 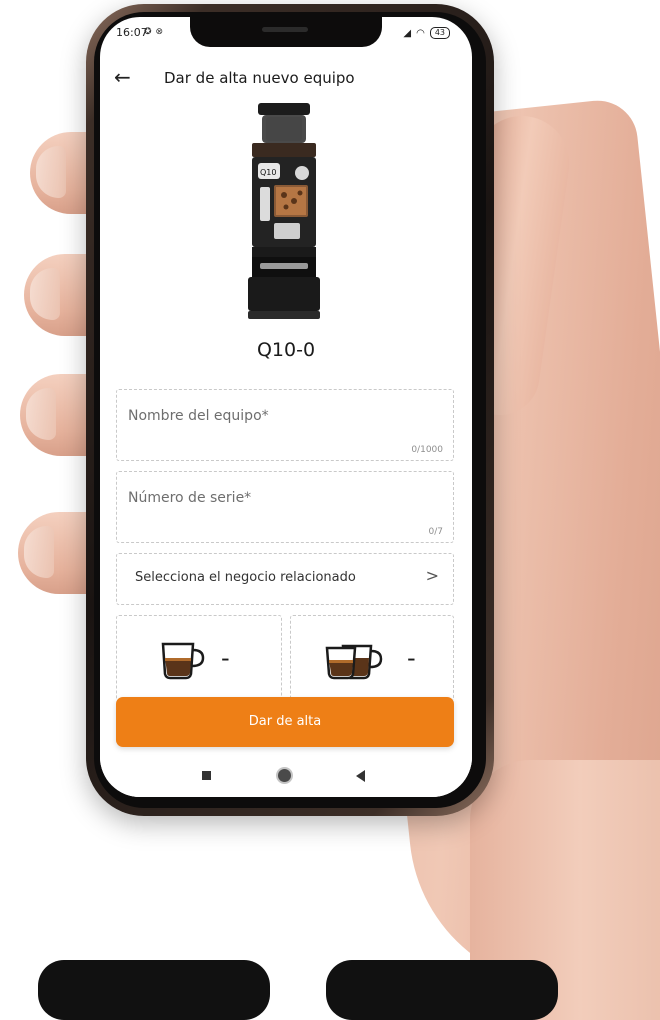 What do you see at coordinates (286, 32) in the screenshot?
I see `notch` at bounding box center [286, 32].